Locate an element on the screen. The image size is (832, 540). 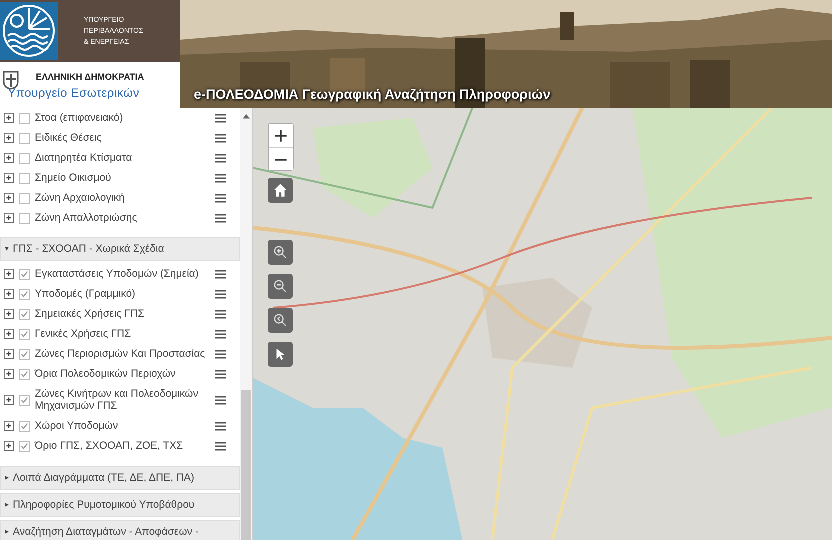
magnifier-back-icon is located at coordinates (280, 320).